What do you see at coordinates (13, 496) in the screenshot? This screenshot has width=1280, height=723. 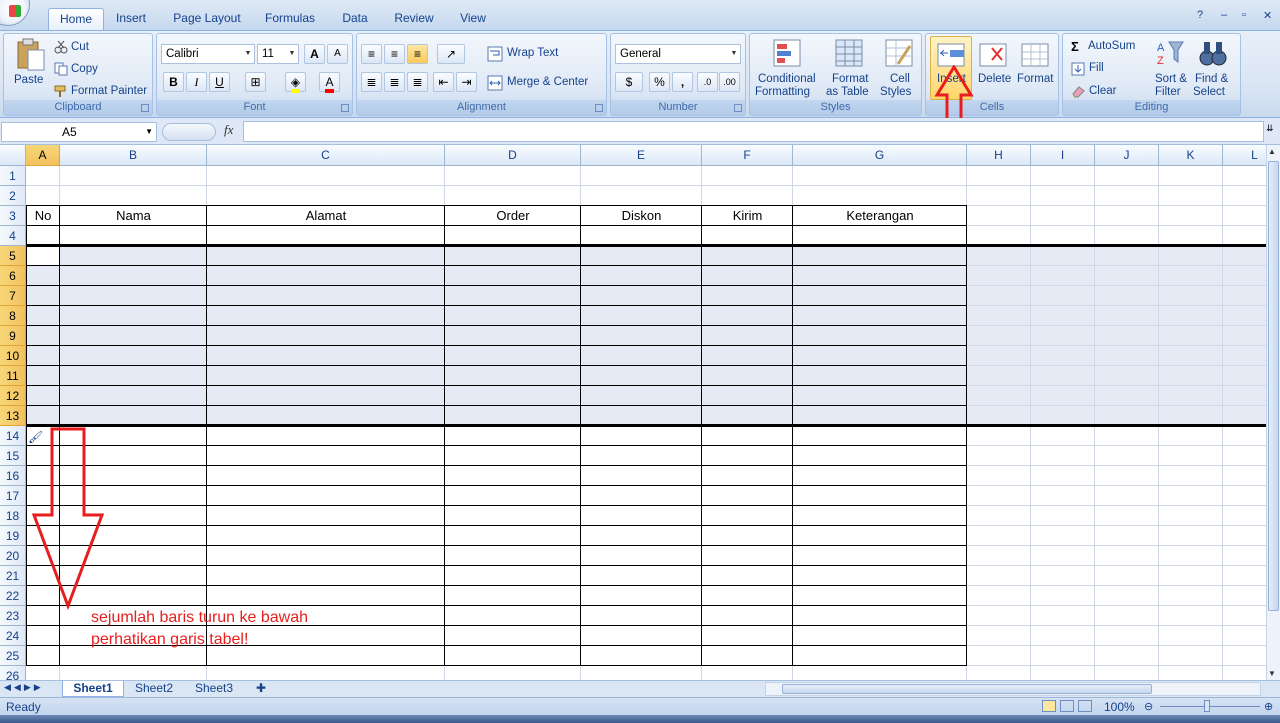 I see `row-header-17: 17` at bounding box center [13, 496].